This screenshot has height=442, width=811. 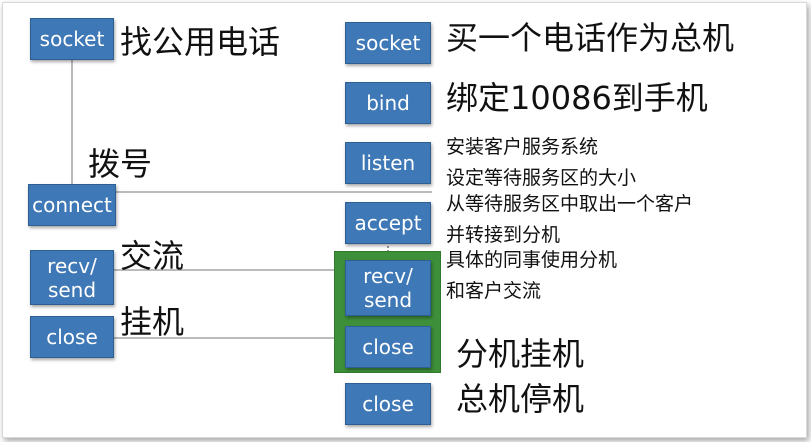 What do you see at coordinates (520, 399) in the screenshot?
I see `label-main-shutdown: 总机停机` at bounding box center [520, 399].